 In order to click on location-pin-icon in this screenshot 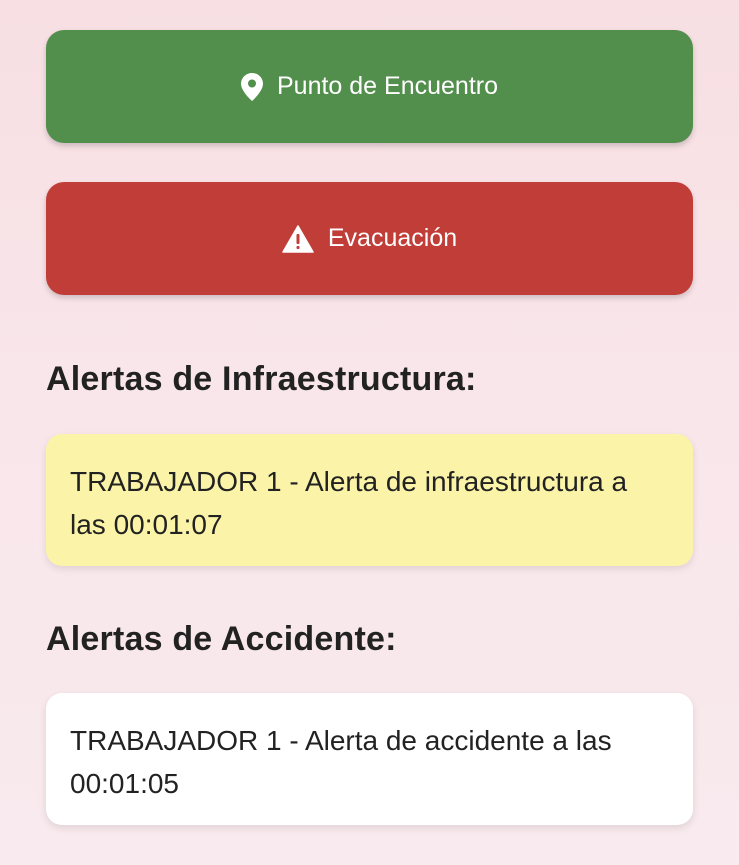, I will do `click(252, 86)`.